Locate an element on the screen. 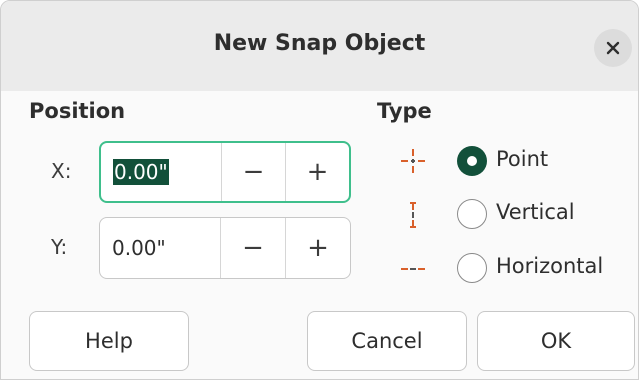  close-button is located at coordinates (613, 48).